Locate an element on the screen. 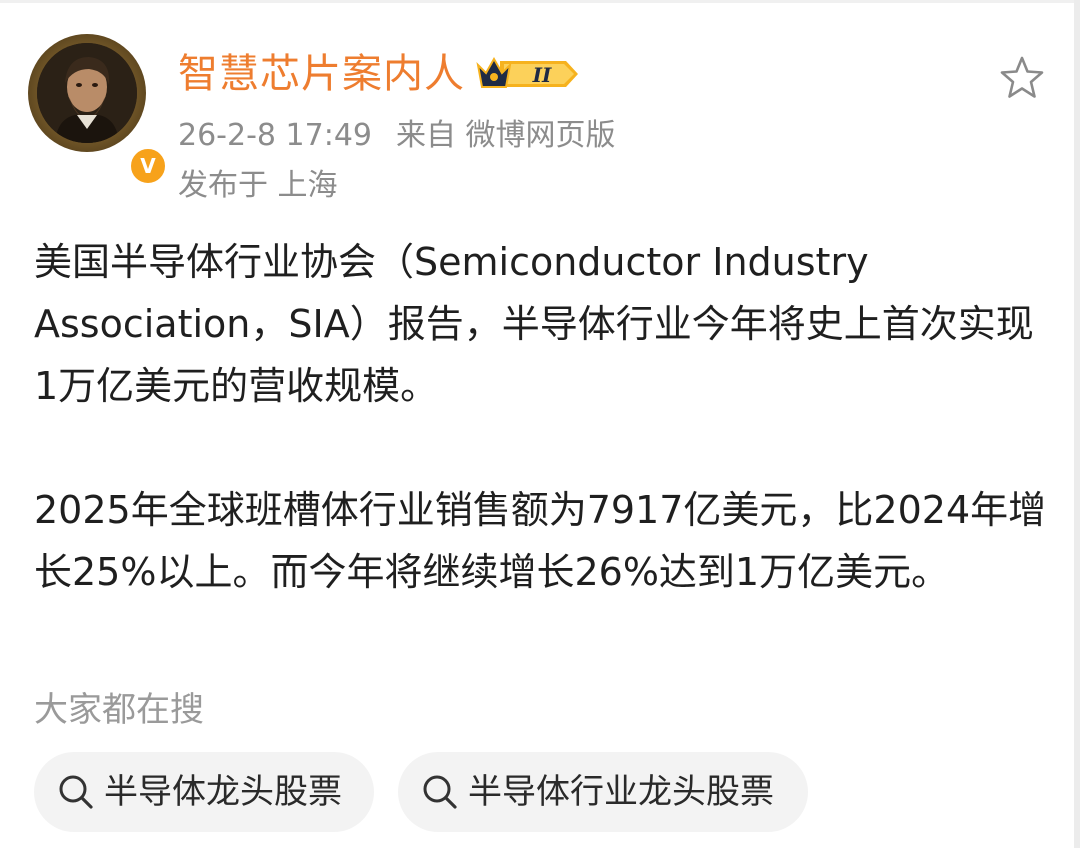  search-chip-label: 半导体龙头股票 is located at coordinates (223, 792).